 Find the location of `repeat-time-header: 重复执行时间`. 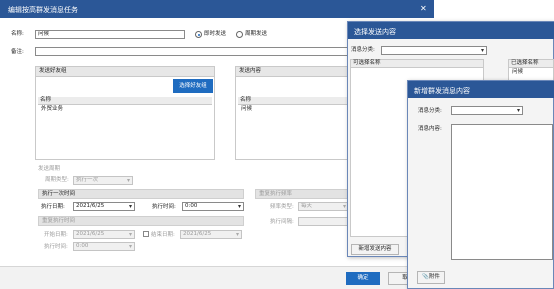

repeat-time-header: 重复执行时间 is located at coordinates (141, 221).